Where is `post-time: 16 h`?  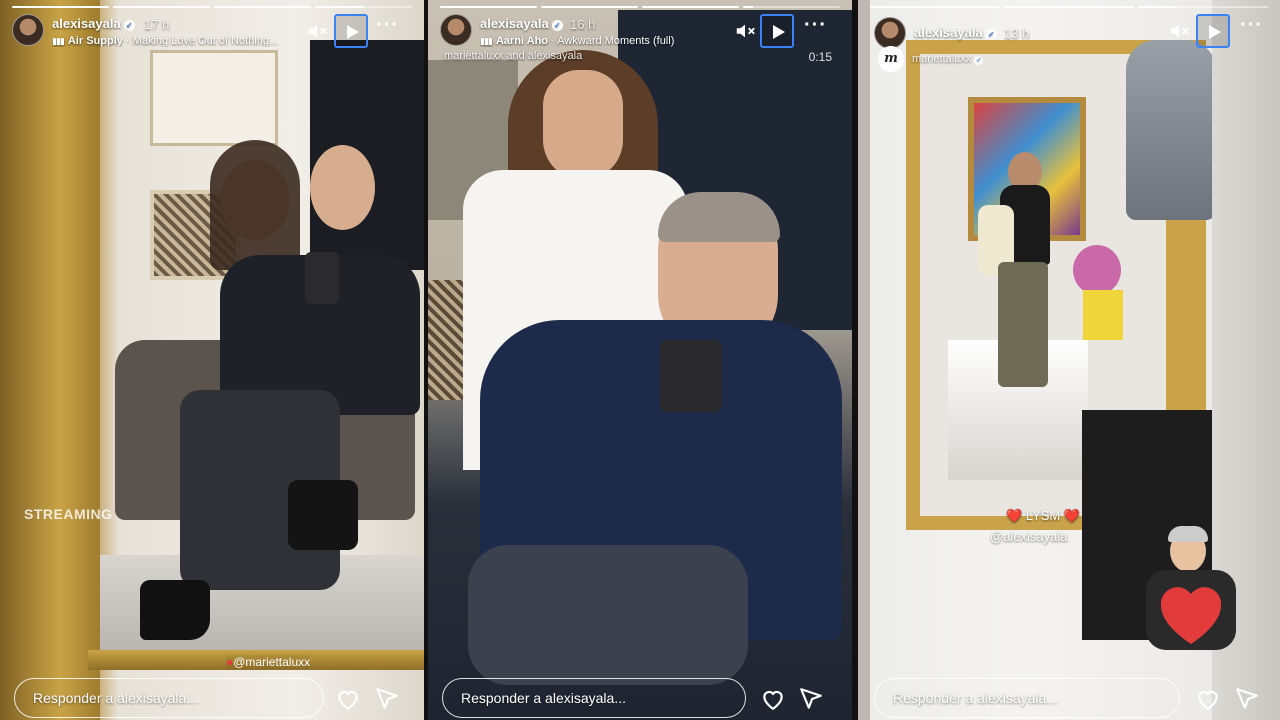 post-time: 16 h is located at coordinates (583, 24).